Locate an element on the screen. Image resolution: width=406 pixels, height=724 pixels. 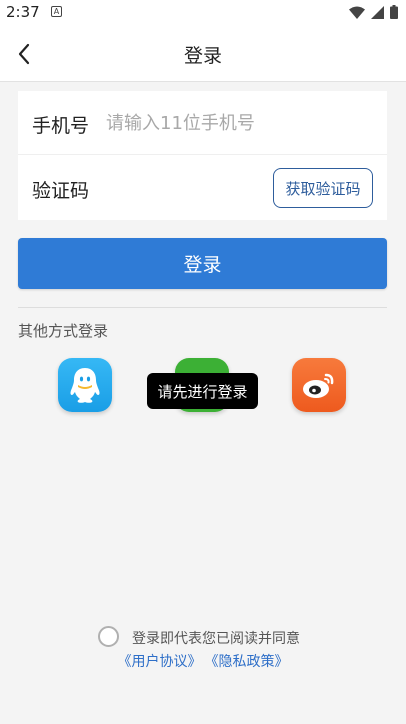
qq-login-button is located at coordinates (85, 385).